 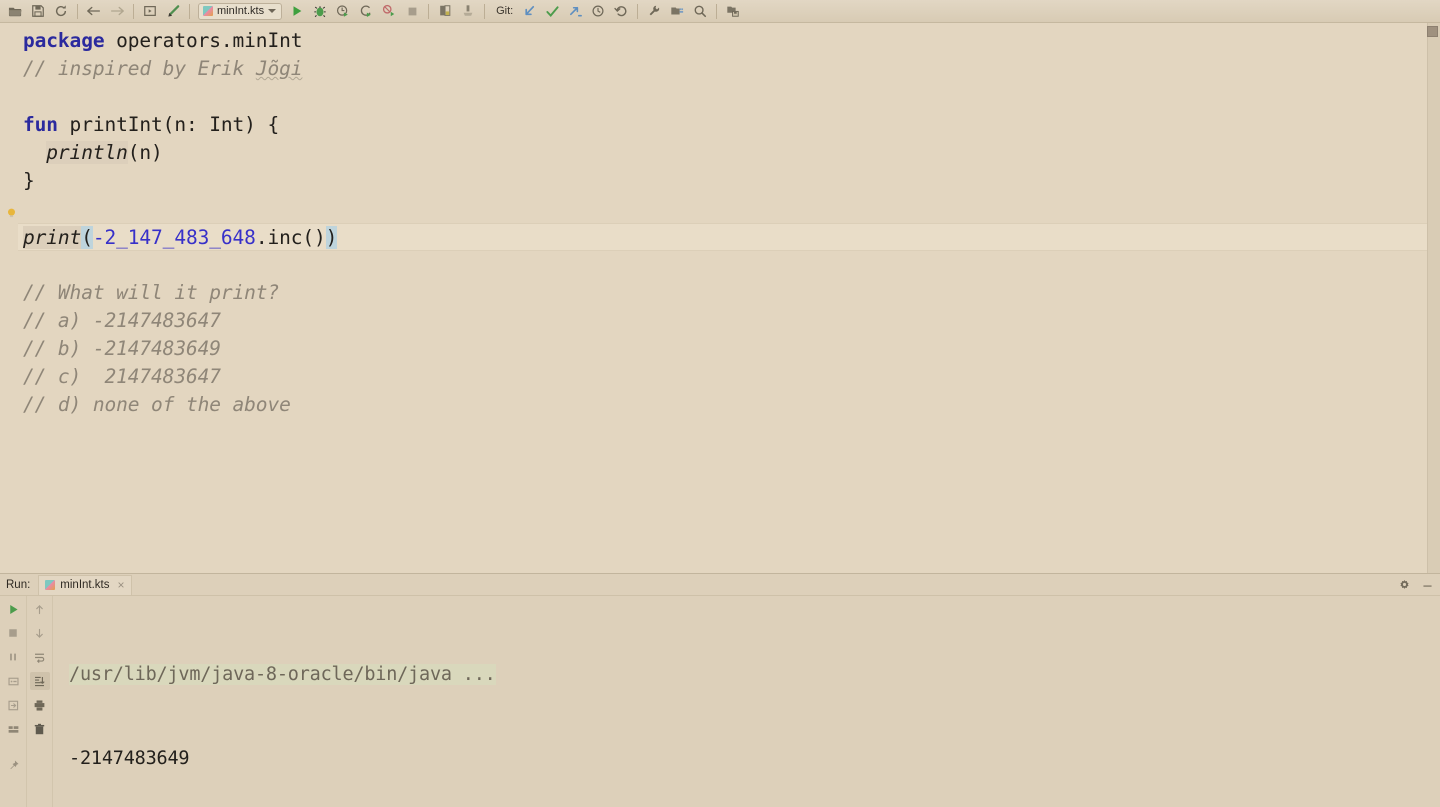 What do you see at coordinates (331, 237) in the screenshot?
I see `line-print-call-token-4: )` at bounding box center [331, 237].